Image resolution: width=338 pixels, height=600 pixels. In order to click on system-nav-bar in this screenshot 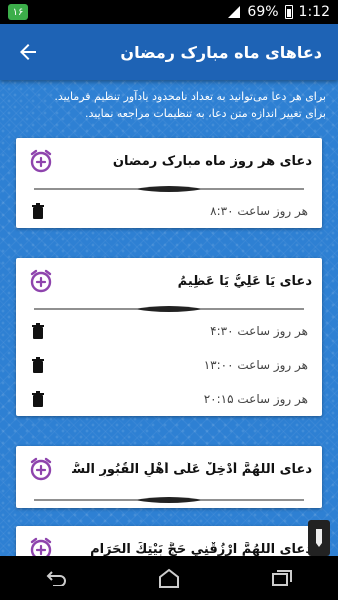, I will do `click(169, 578)`.